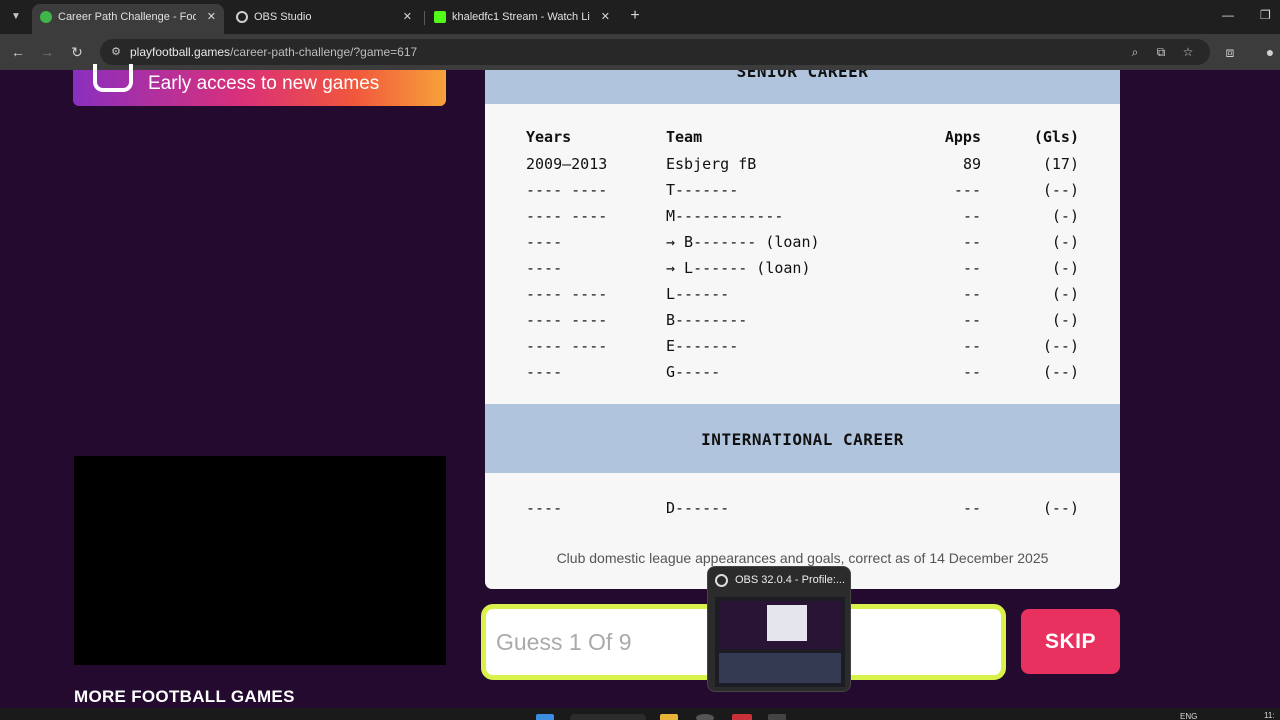 The width and height of the screenshot is (1280, 720). Describe the element at coordinates (743, 242) in the screenshot. I see `row-team: → B------- (loan)` at that location.